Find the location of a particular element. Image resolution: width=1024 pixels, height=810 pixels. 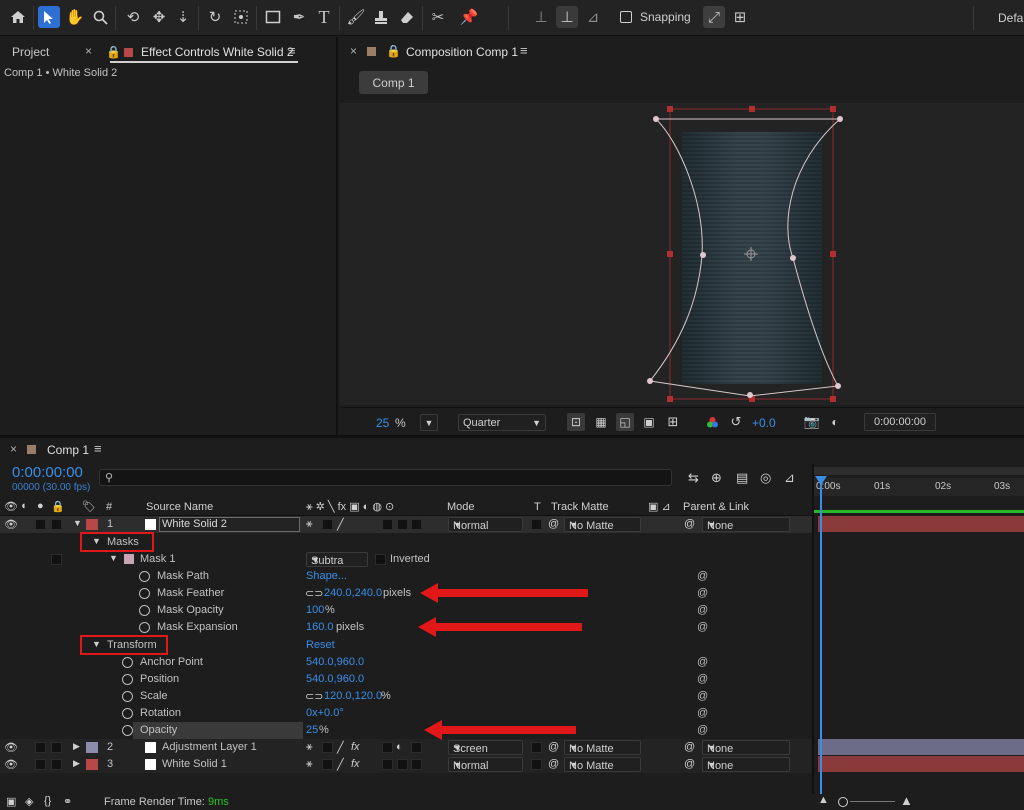

zoom-slider-track is located at coordinates (872, 801).